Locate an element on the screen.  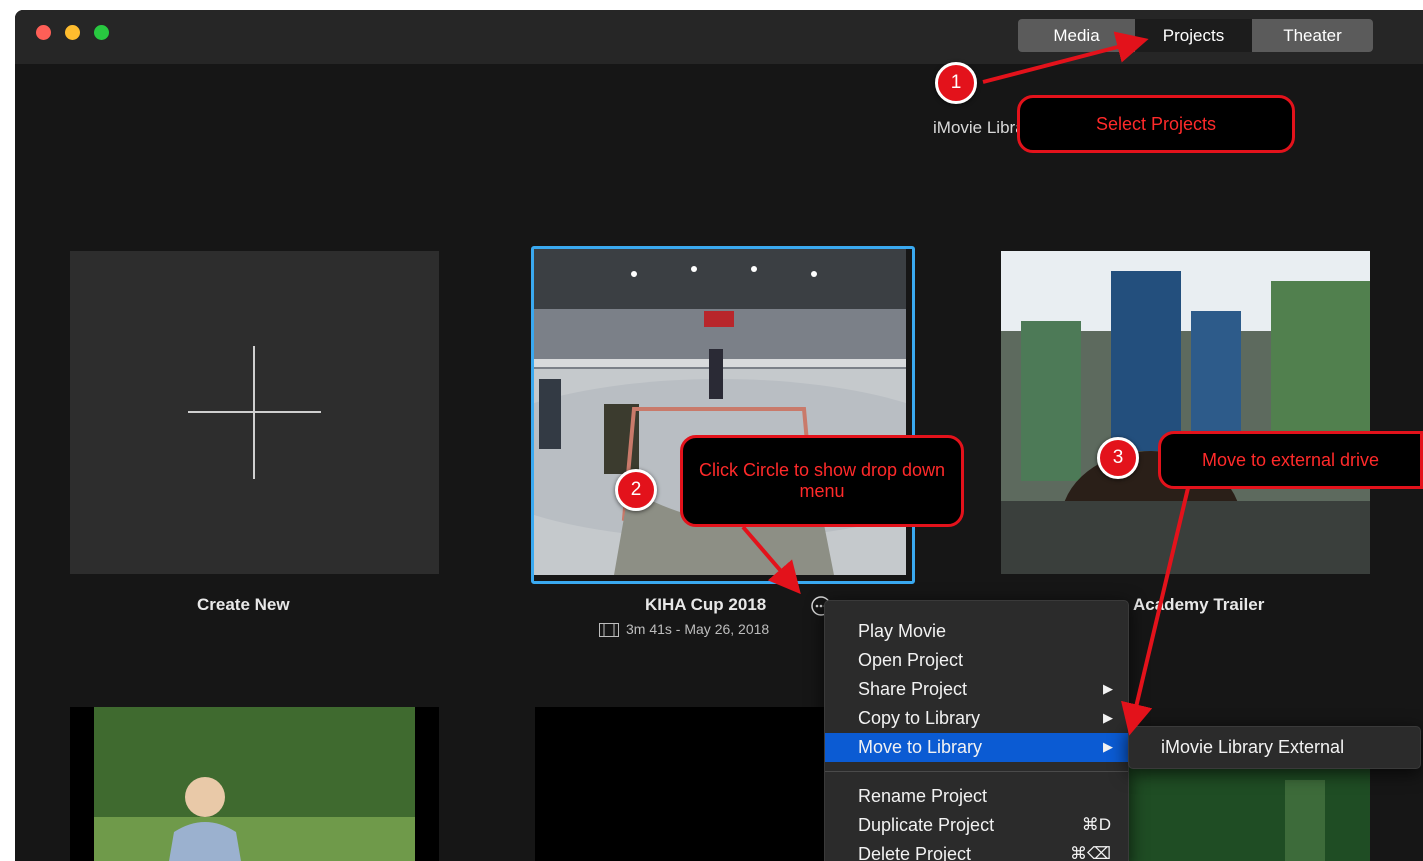
film-strip-icon is located at coordinates (609, 630).